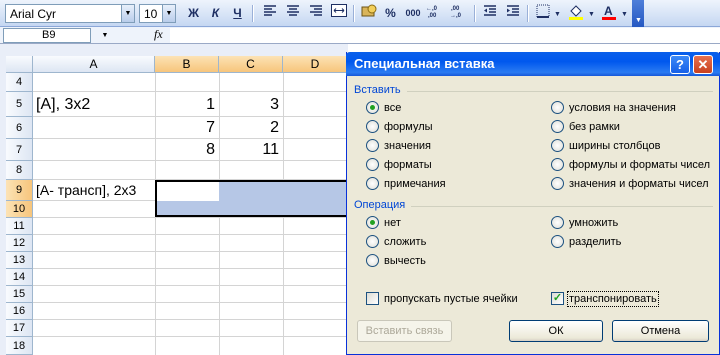  Describe the element at coordinates (269, 13) in the screenshot. I see `align-left-button` at that location.